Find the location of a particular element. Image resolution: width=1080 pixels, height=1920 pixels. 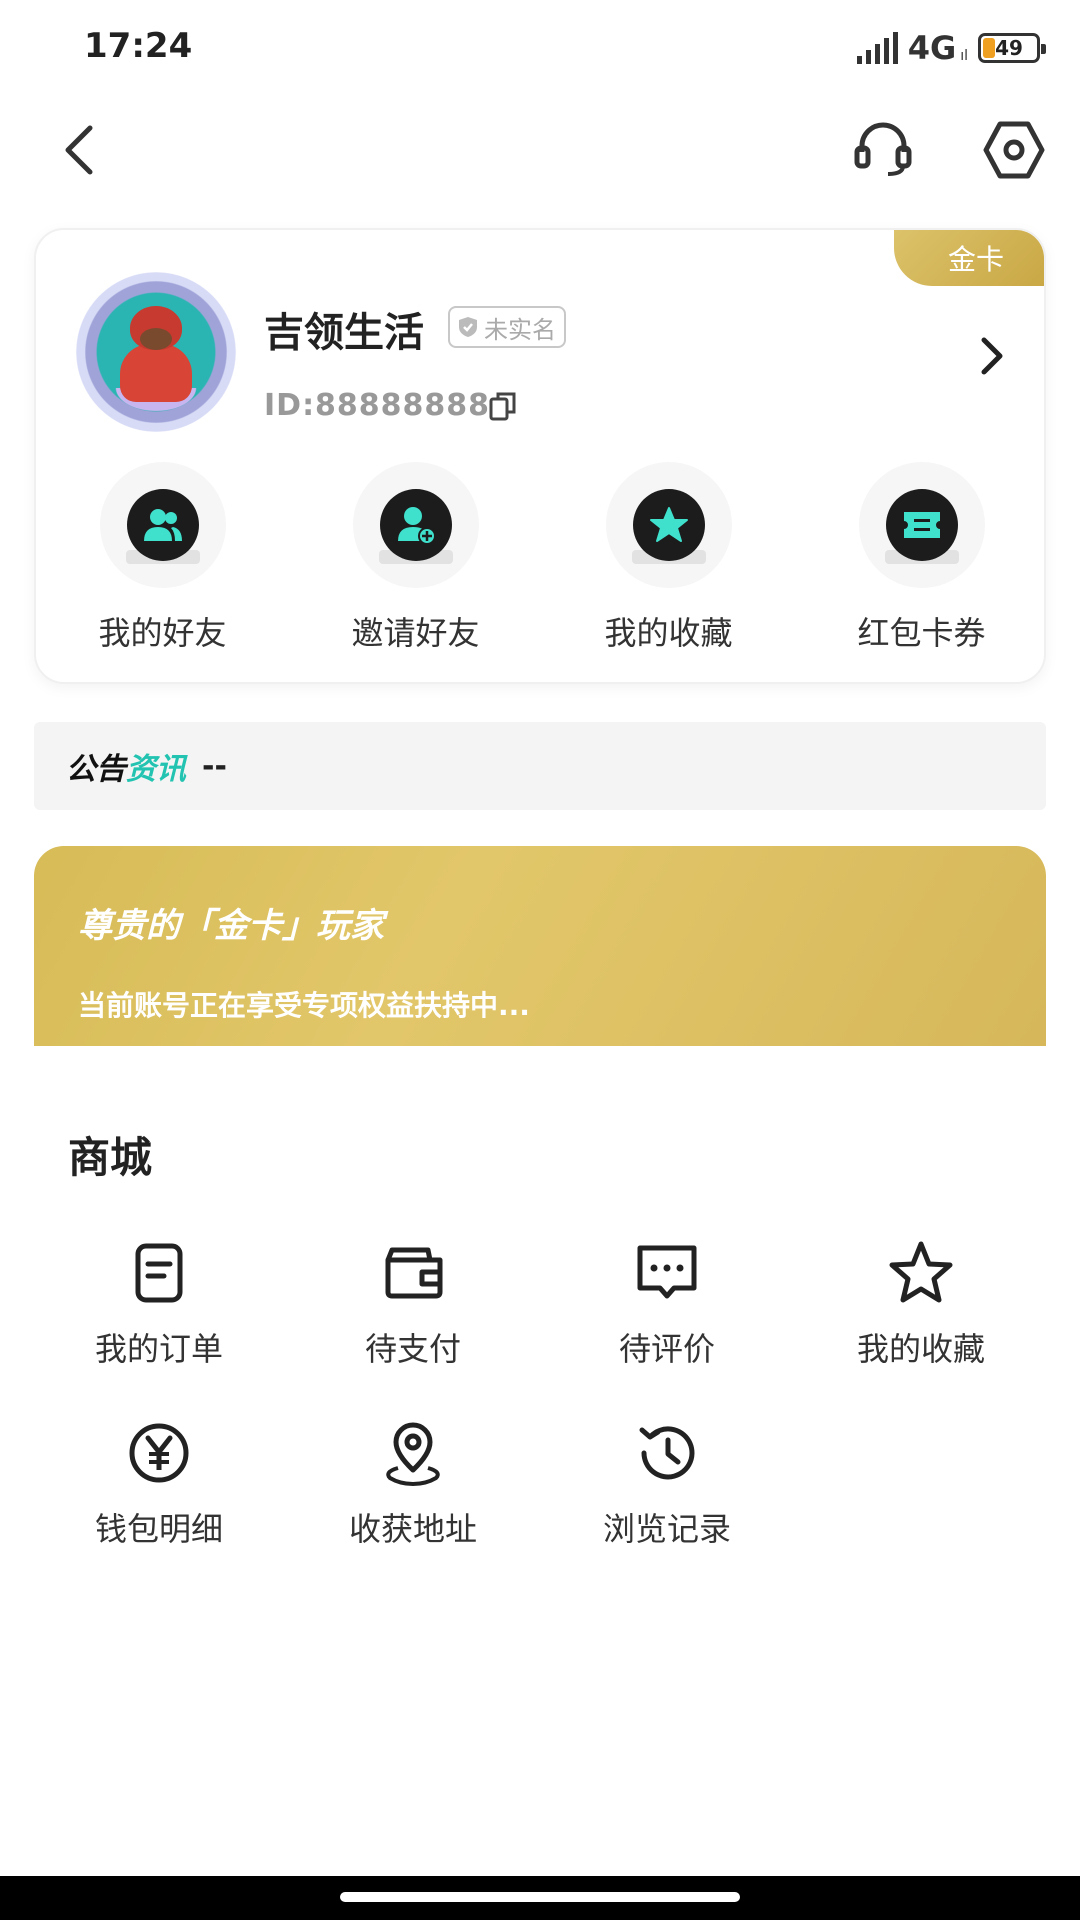

mall-item-label: 我的收藏 is located at coordinates (920, 1349).